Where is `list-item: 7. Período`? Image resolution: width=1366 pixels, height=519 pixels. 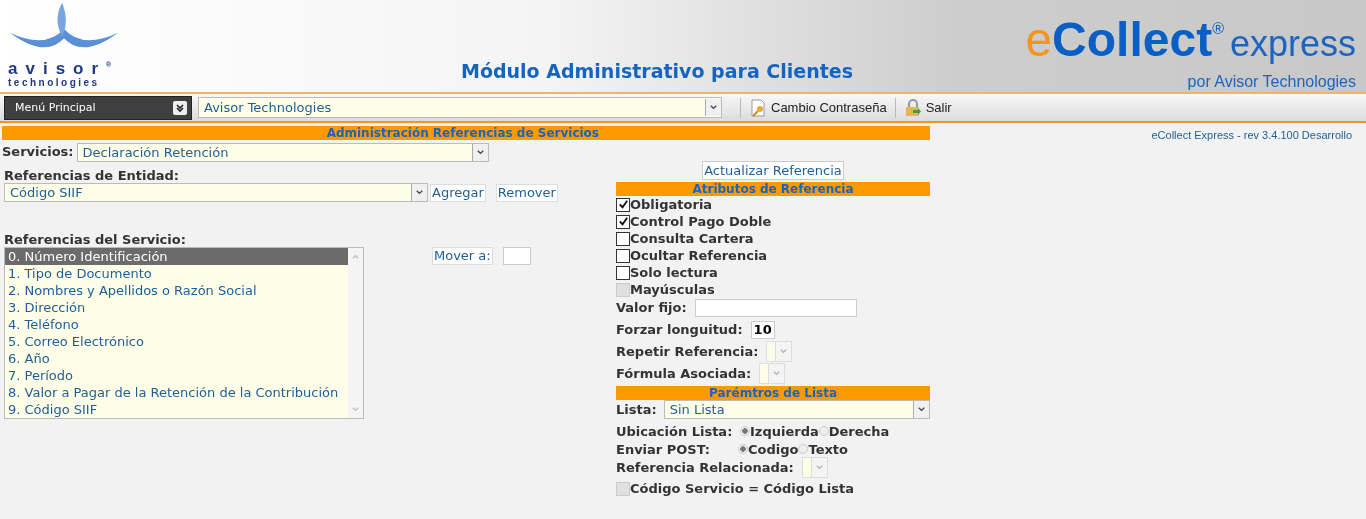
list-item: 7. Período is located at coordinates (176, 375).